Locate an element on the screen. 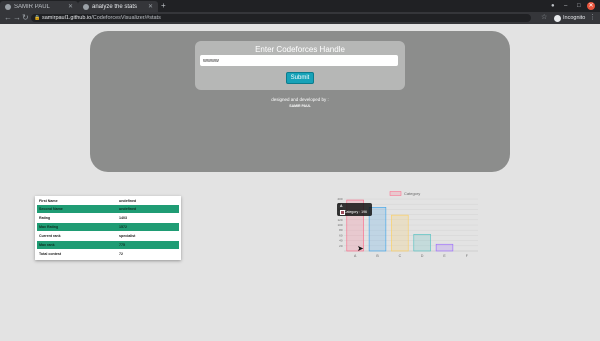 This screenshot has height=341, width=600. stat-key: Second Name is located at coordinates (51, 209).